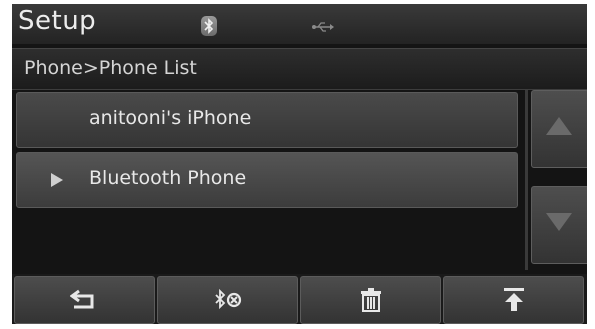 Image resolution: width=595 pixels, height=329 pixels. Describe the element at coordinates (526, 180) in the screenshot. I see `scrollbar-track` at that location.